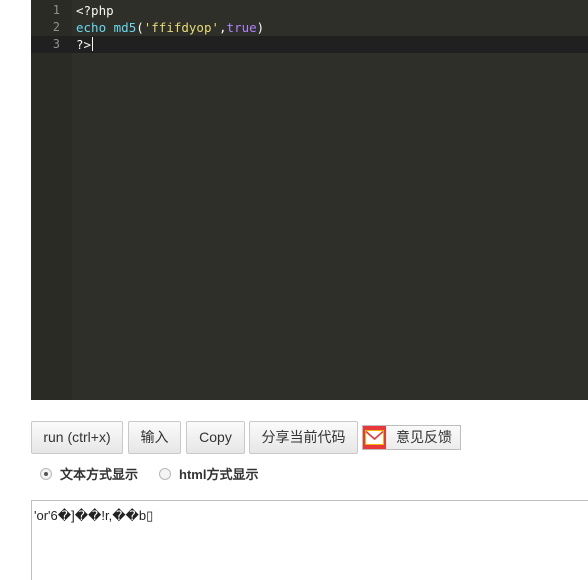 The height and width of the screenshot is (580, 588). Describe the element at coordinates (223, 27) in the screenshot. I see `code-token: ,` at that location.